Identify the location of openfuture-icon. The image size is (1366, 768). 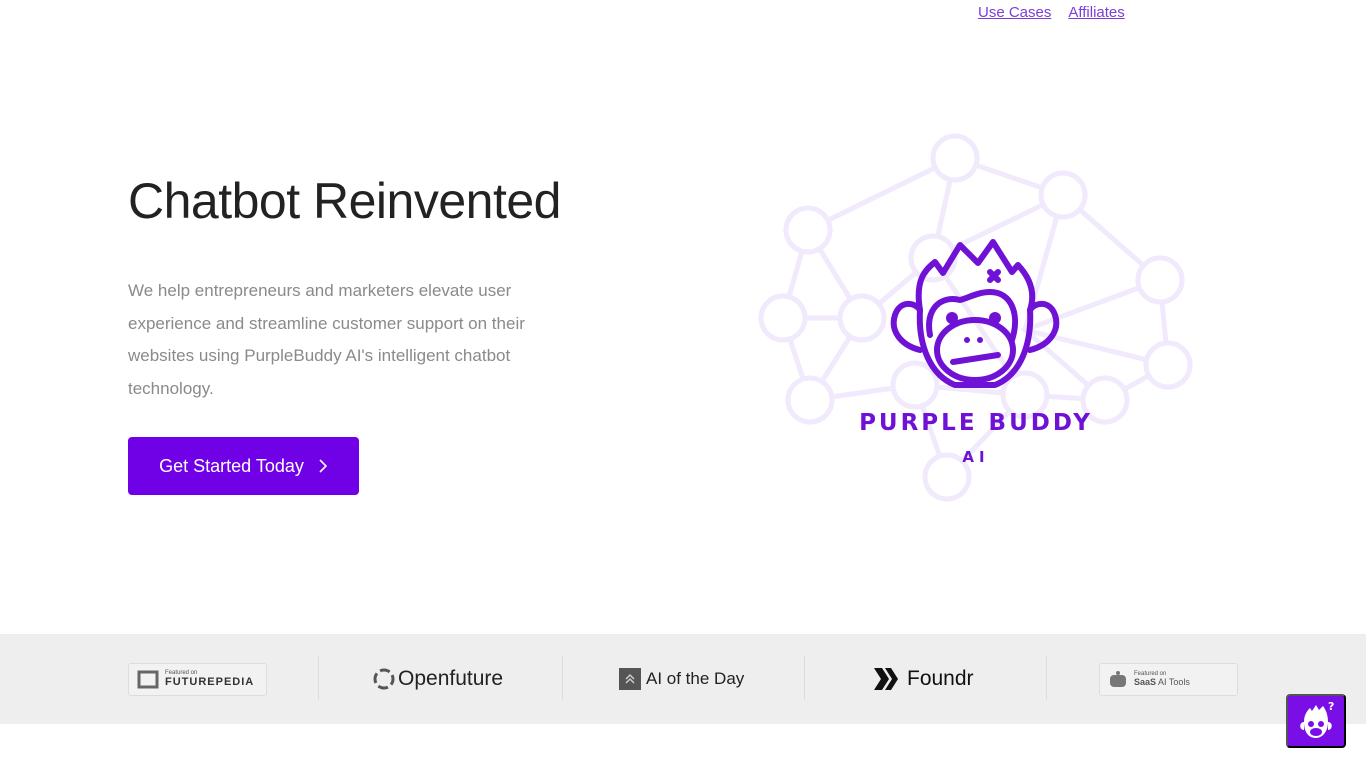
(384, 679).